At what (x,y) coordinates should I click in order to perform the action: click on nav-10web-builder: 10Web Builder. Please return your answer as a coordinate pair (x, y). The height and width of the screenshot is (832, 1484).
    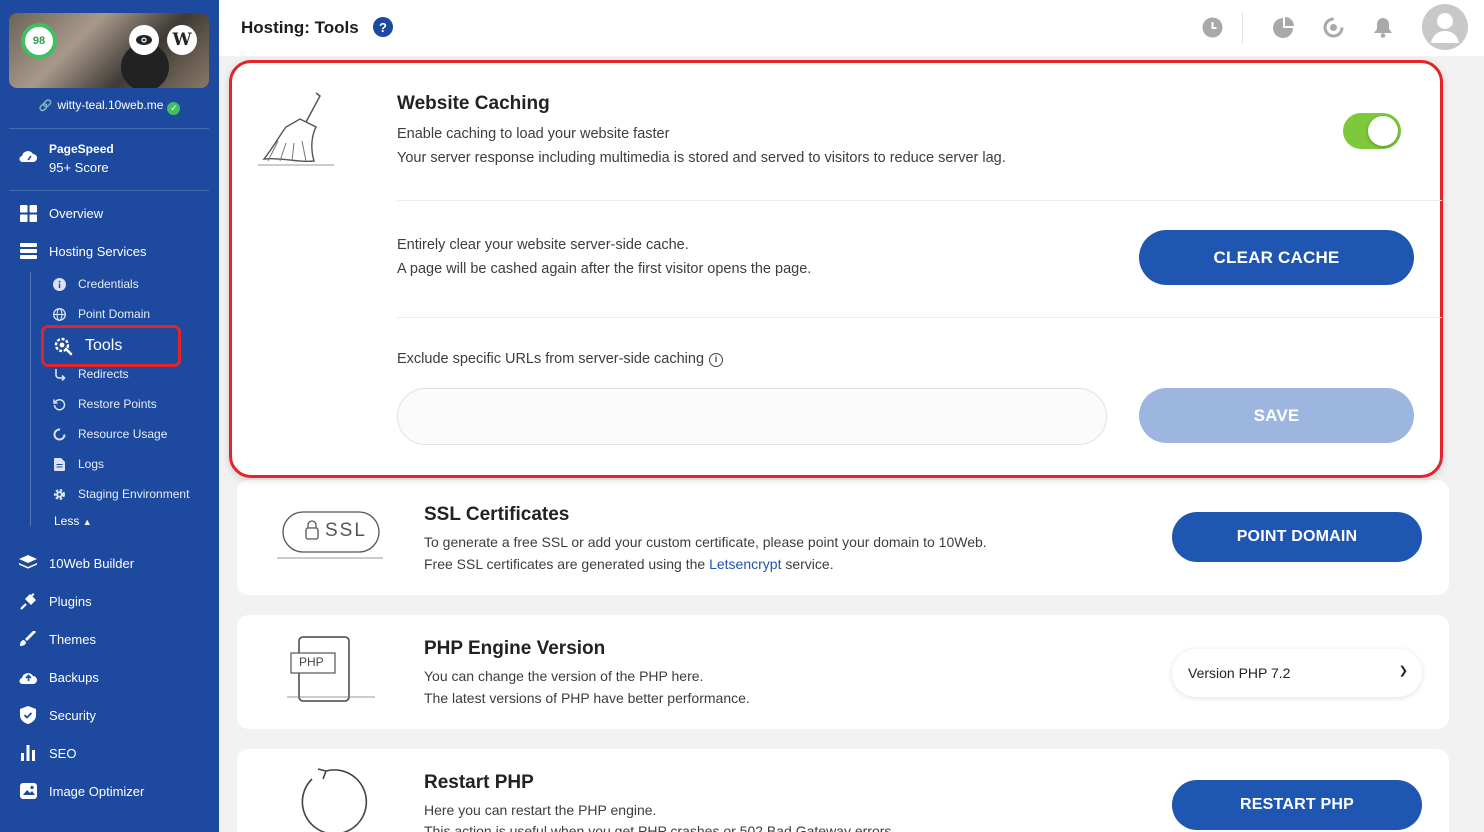
    Looking at the image, I should click on (76, 563).